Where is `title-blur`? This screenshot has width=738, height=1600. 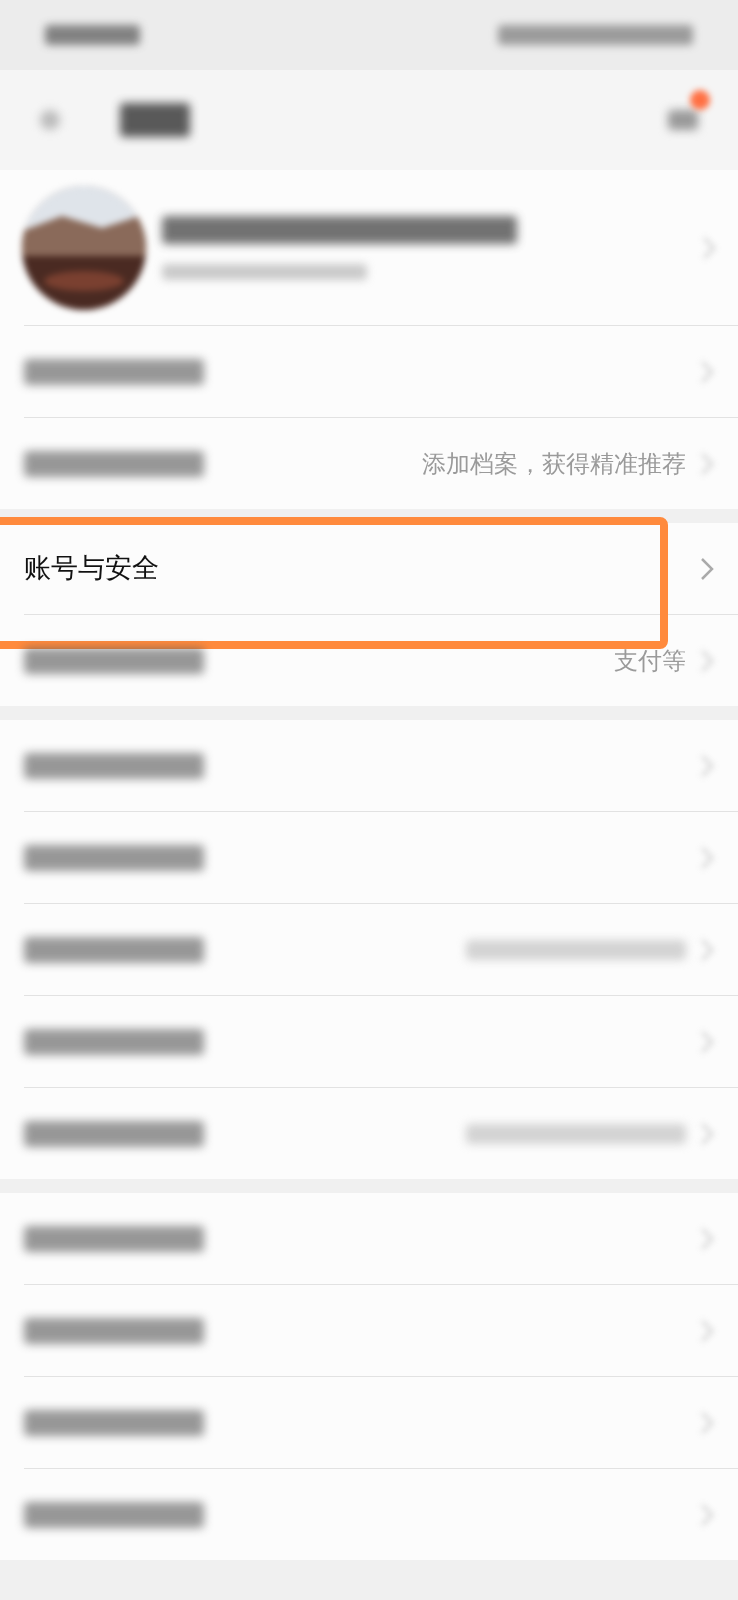
title-blur is located at coordinates (155, 120).